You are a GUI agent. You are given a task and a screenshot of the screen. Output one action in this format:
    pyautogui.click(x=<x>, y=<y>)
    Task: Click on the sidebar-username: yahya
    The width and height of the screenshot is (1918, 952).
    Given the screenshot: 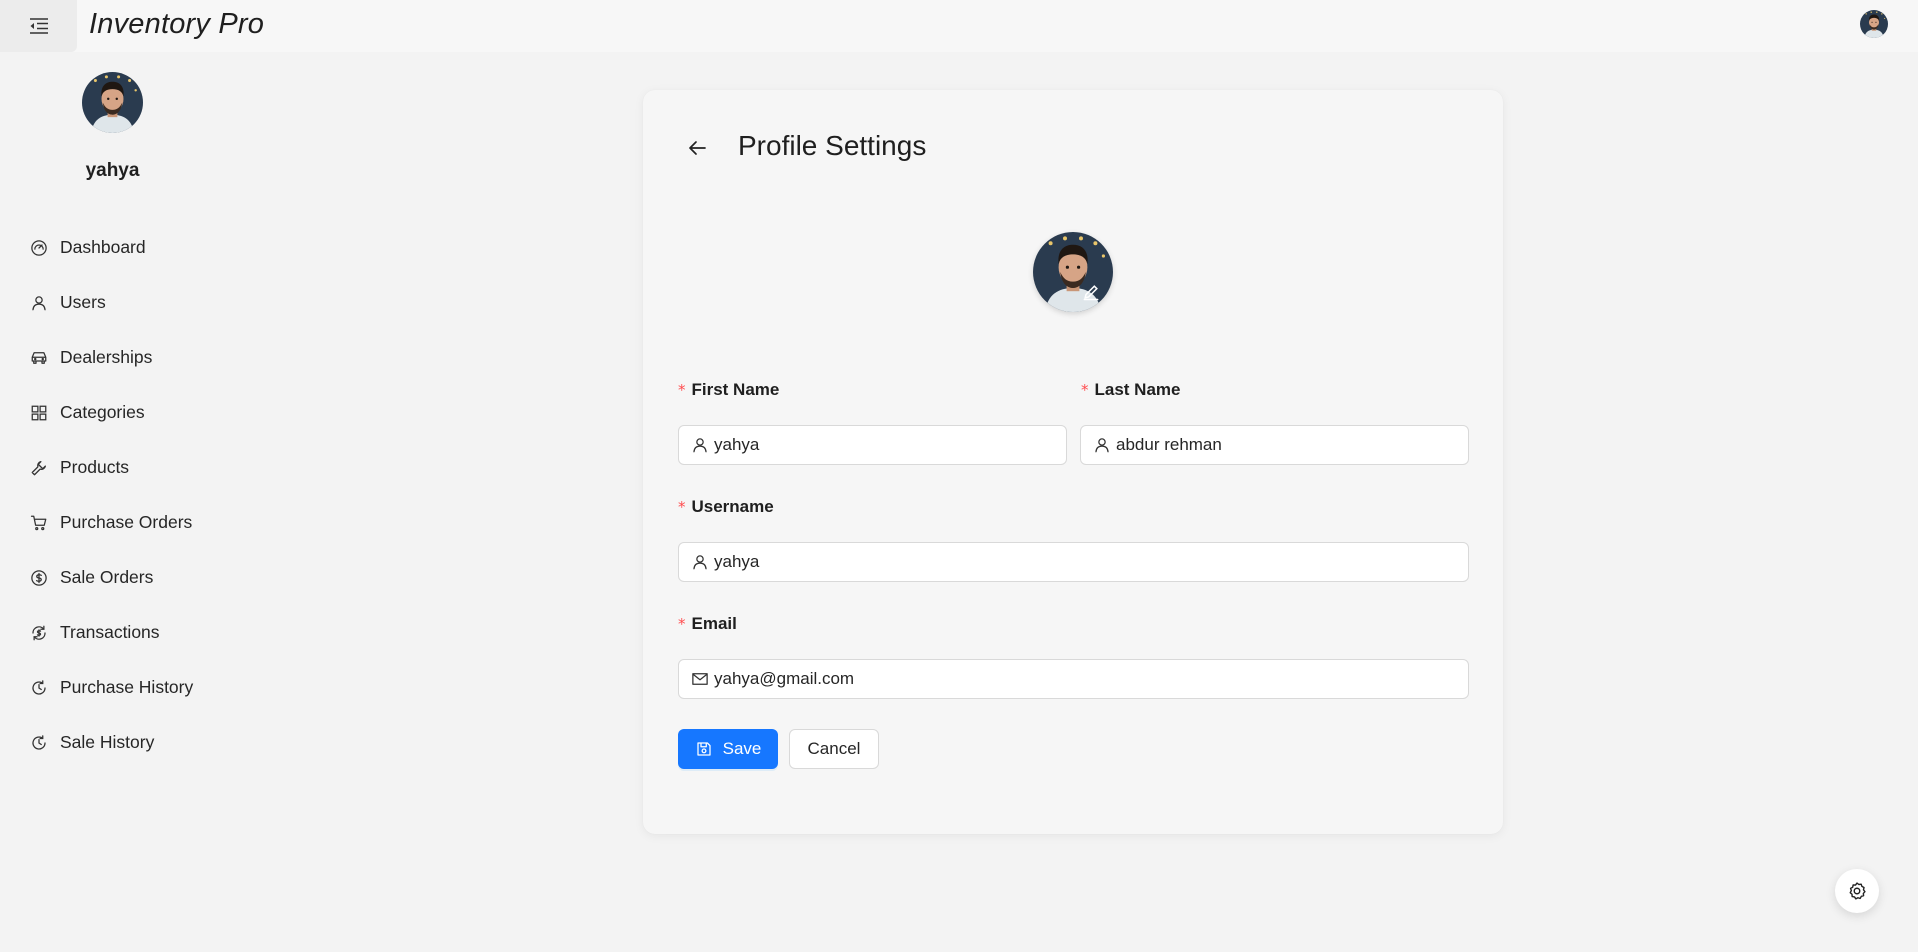 What is the action you would take?
    pyautogui.click(x=112, y=170)
    